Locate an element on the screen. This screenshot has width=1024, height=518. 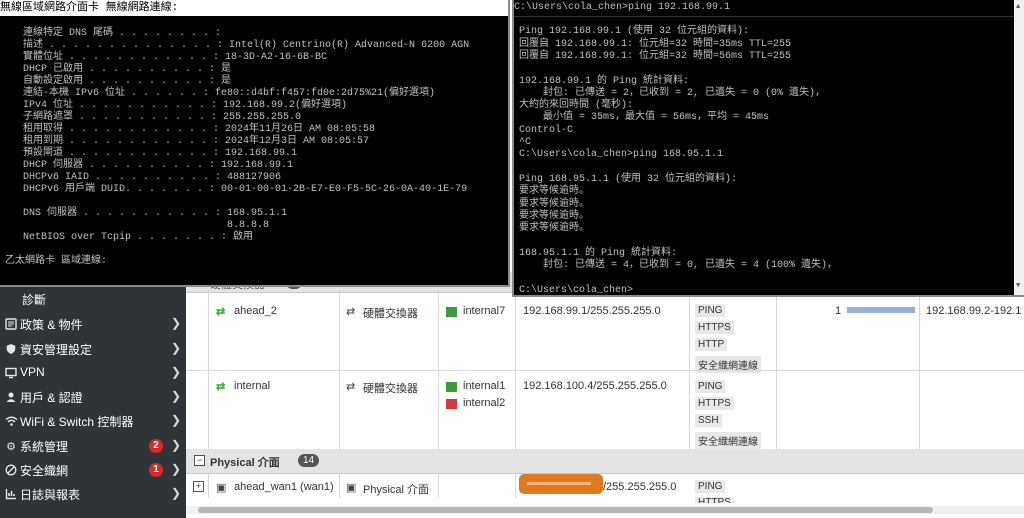
ip-netmask: 192.168.100.4/255.255.255.0 is located at coordinates (595, 386).